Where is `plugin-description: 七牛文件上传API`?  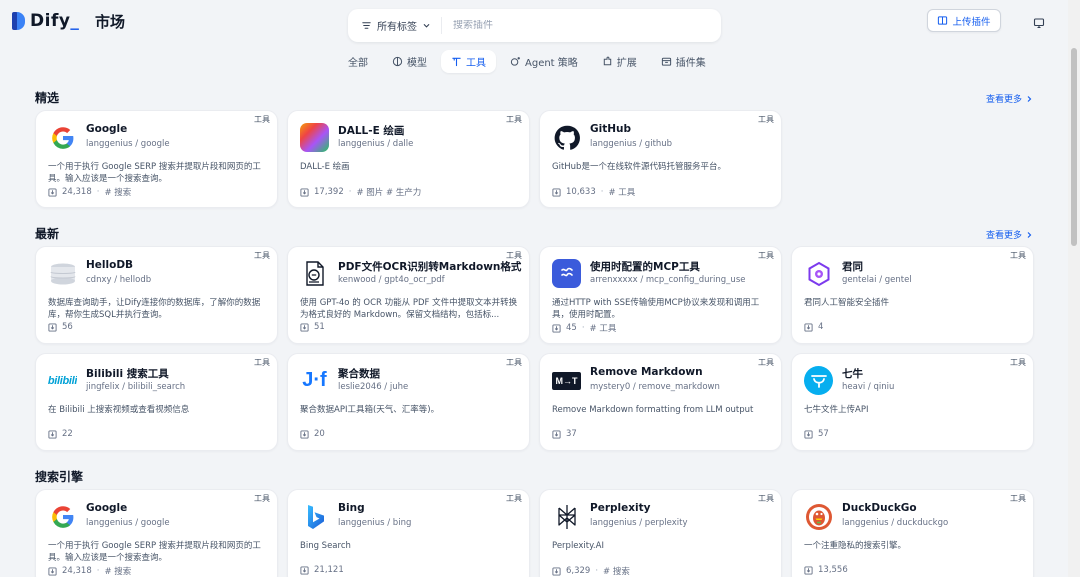
plugin-description: 七牛文件上传API is located at coordinates (836, 410).